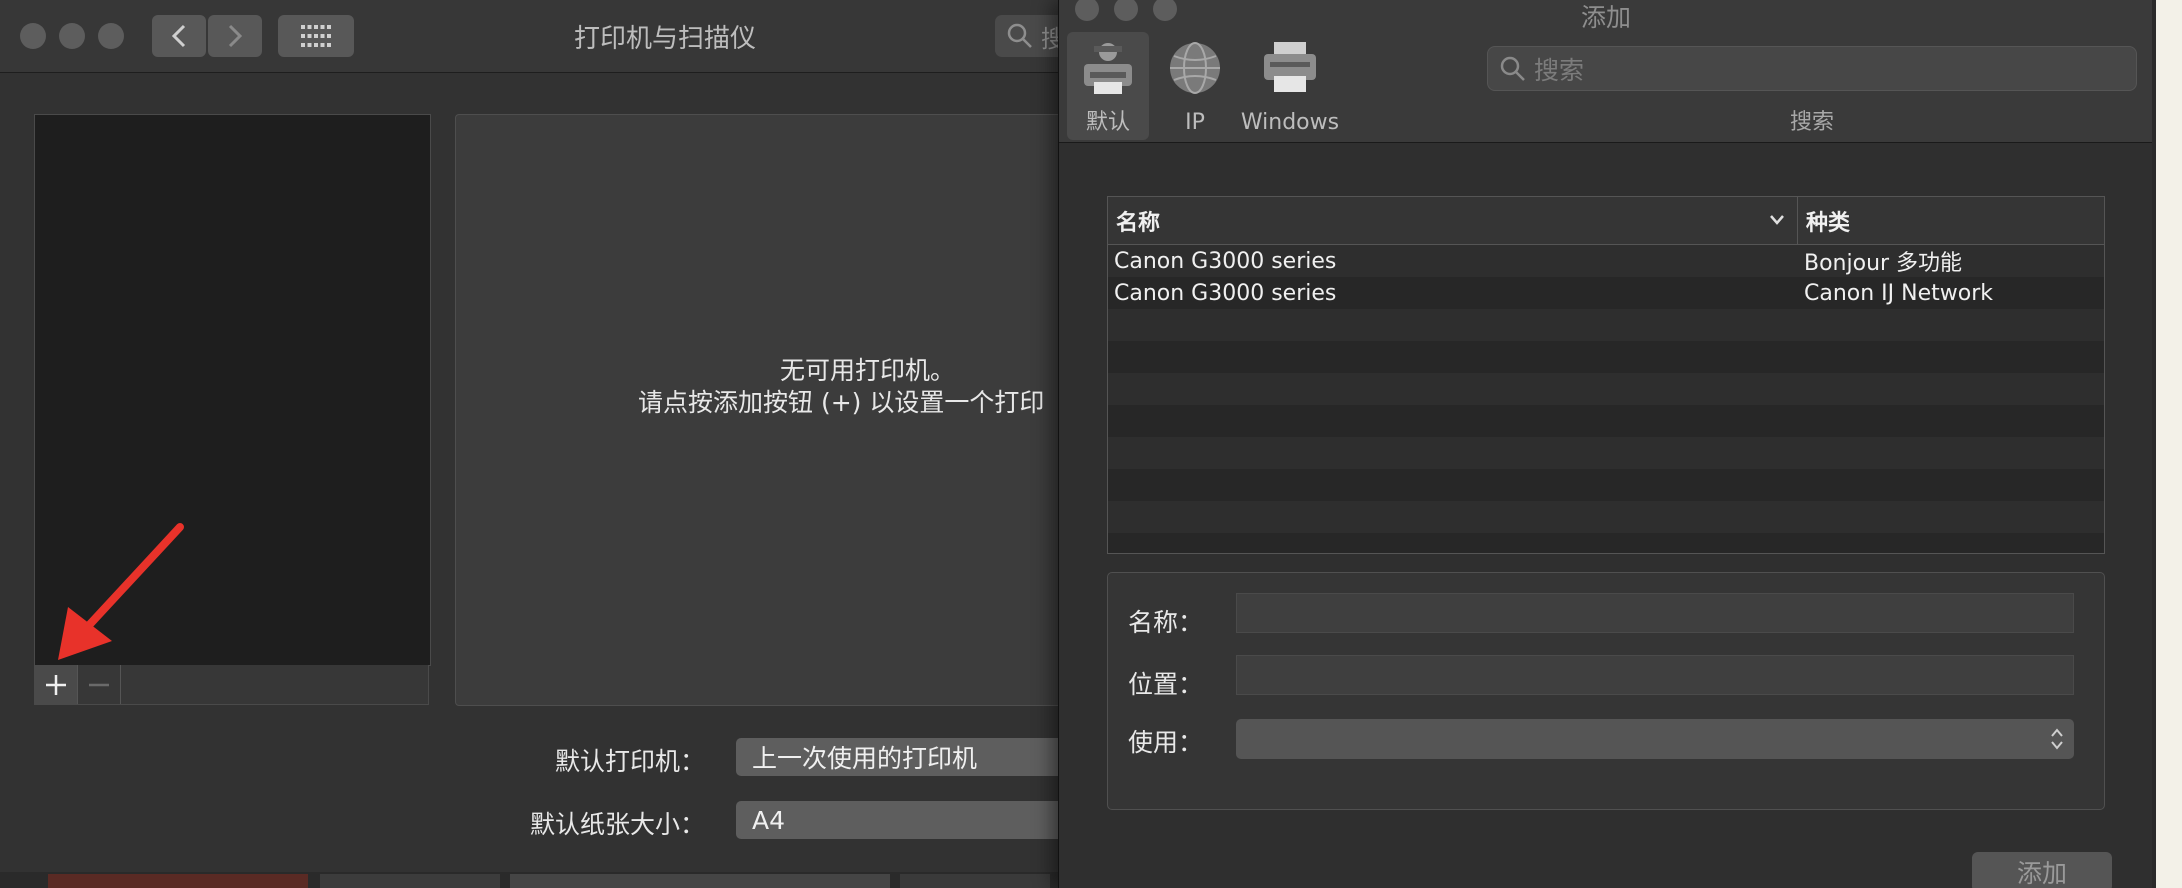  What do you see at coordinates (1655, 739) in the screenshot?
I see `use-driver-popup` at bounding box center [1655, 739].